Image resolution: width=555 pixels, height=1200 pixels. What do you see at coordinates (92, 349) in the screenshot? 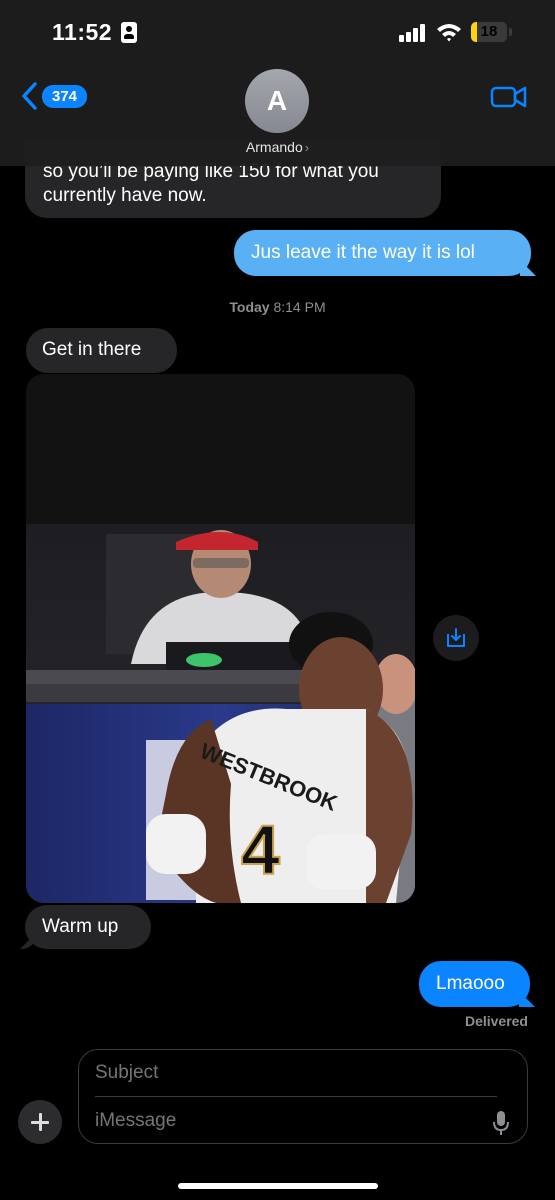
I see `message-text: Get in there` at bounding box center [92, 349].